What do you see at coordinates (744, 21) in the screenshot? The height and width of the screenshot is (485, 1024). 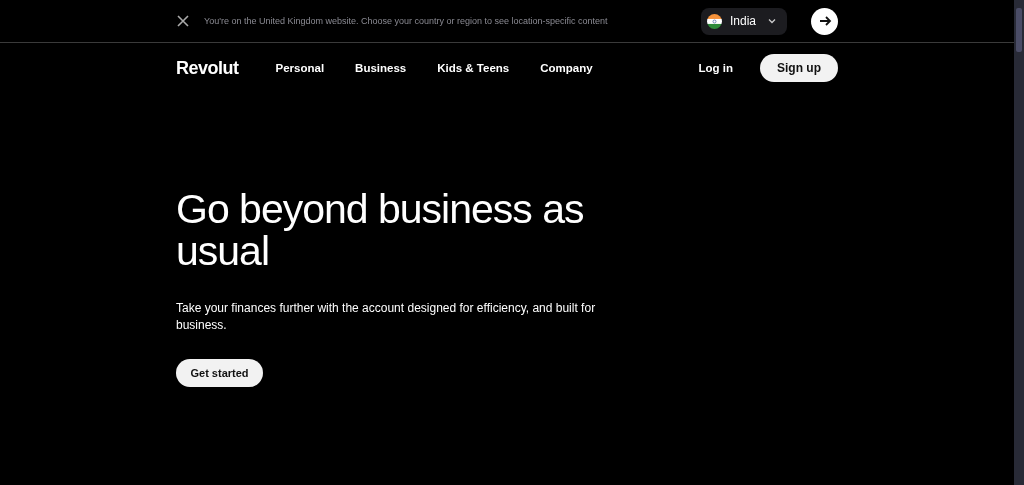 I see `country-selector: India` at bounding box center [744, 21].